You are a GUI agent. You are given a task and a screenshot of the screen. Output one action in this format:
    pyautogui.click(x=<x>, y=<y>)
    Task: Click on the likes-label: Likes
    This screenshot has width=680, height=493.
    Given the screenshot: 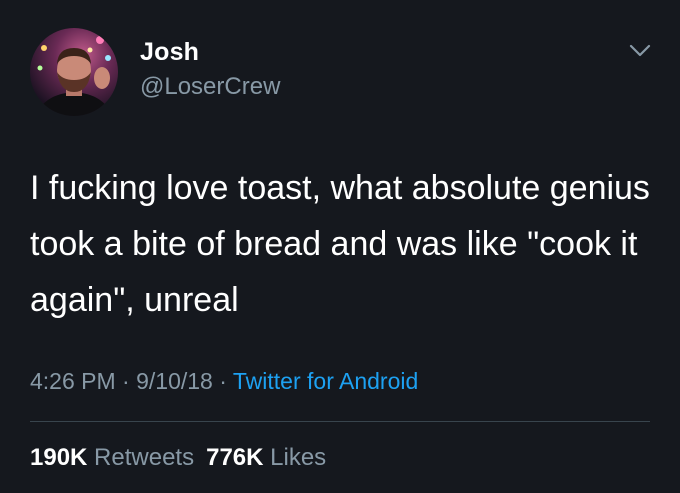 What is the action you would take?
    pyautogui.click(x=298, y=457)
    